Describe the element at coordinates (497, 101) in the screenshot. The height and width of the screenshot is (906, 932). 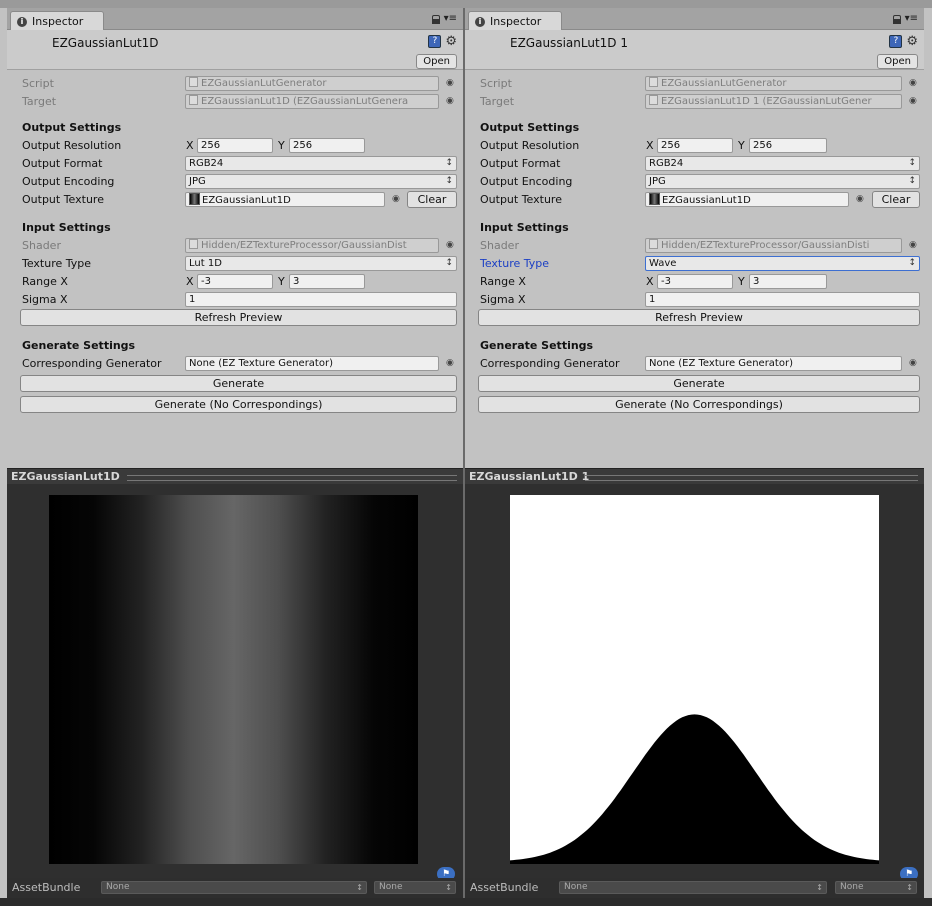
I see `target-label: Target` at that location.